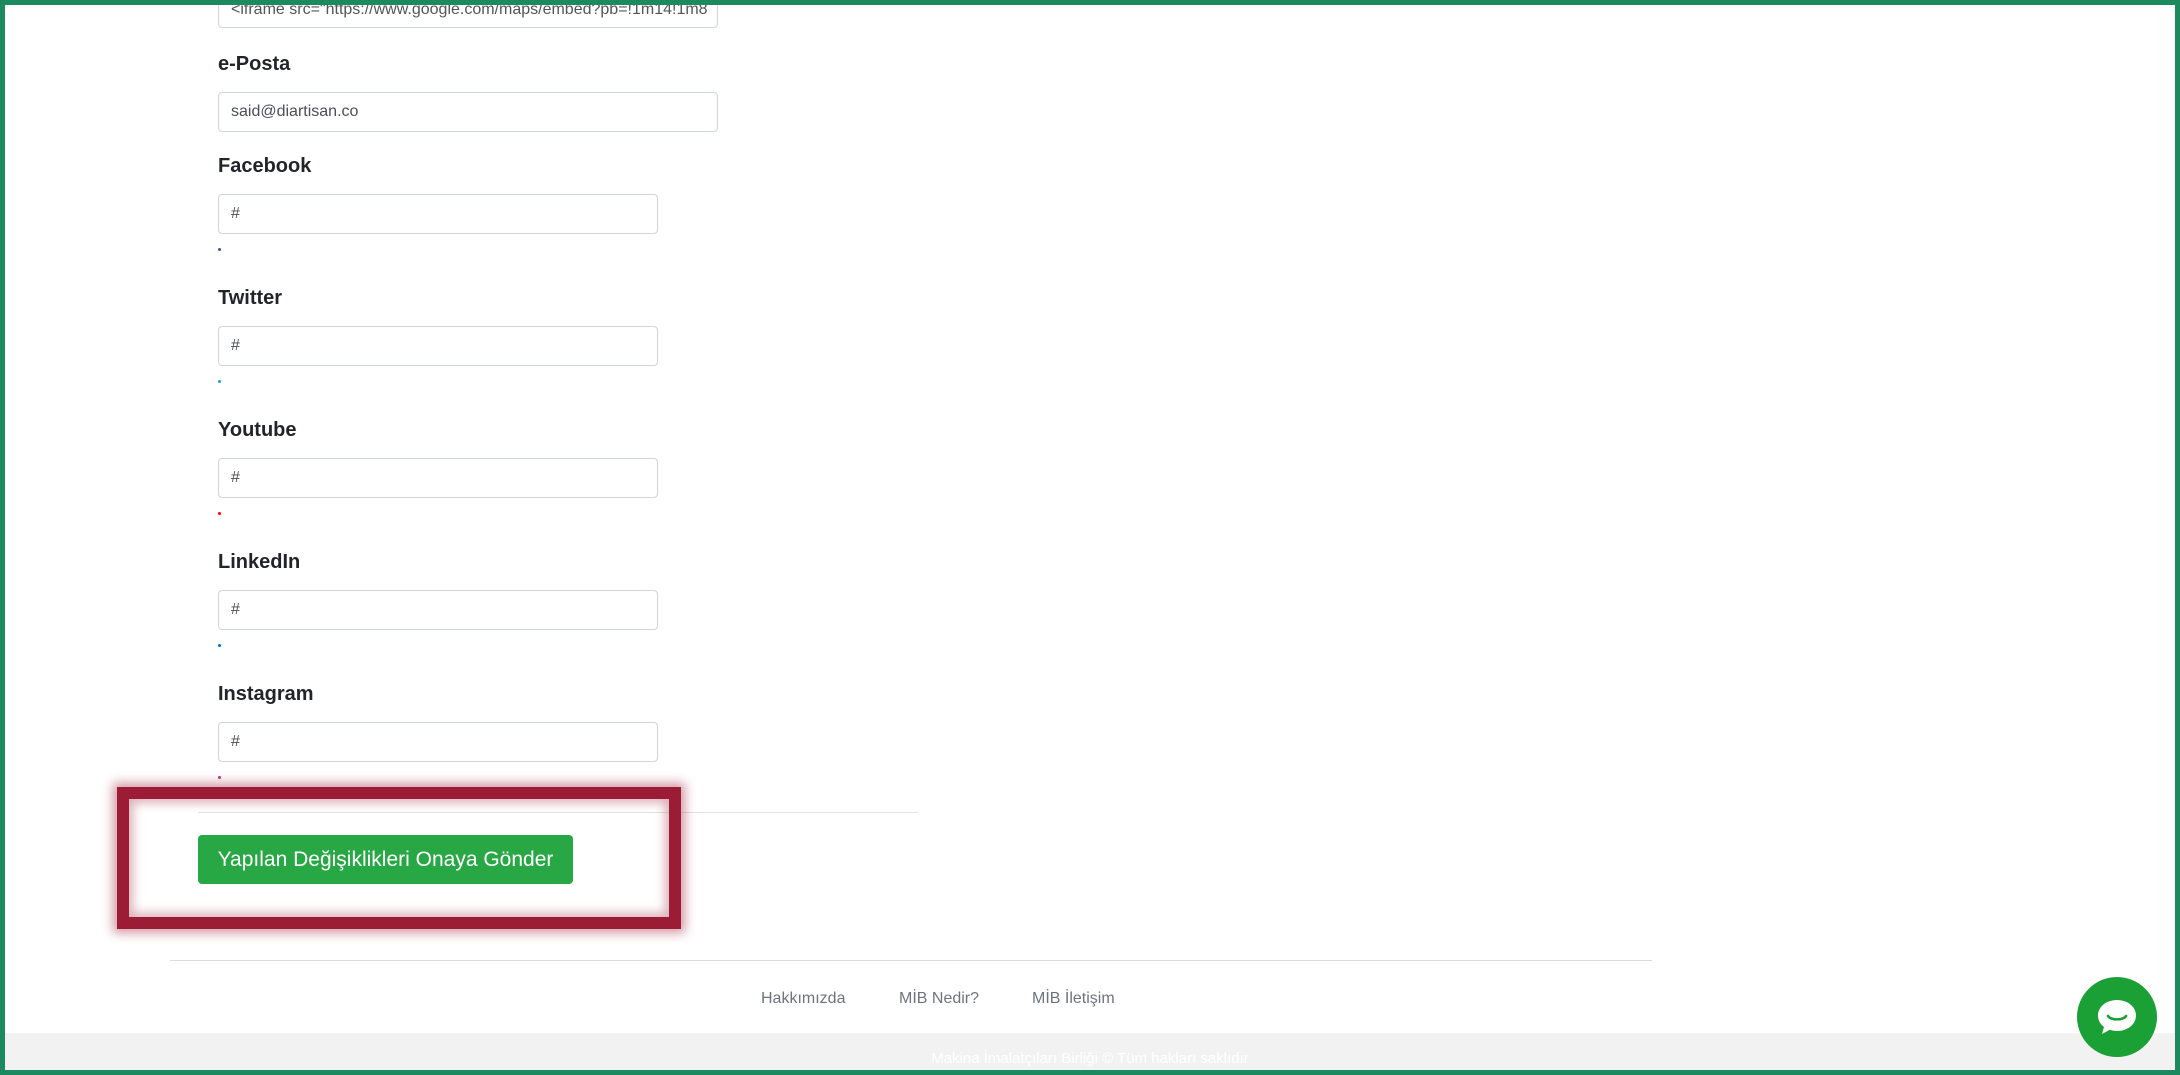  I want to click on twitter-field: #, so click(438, 346).